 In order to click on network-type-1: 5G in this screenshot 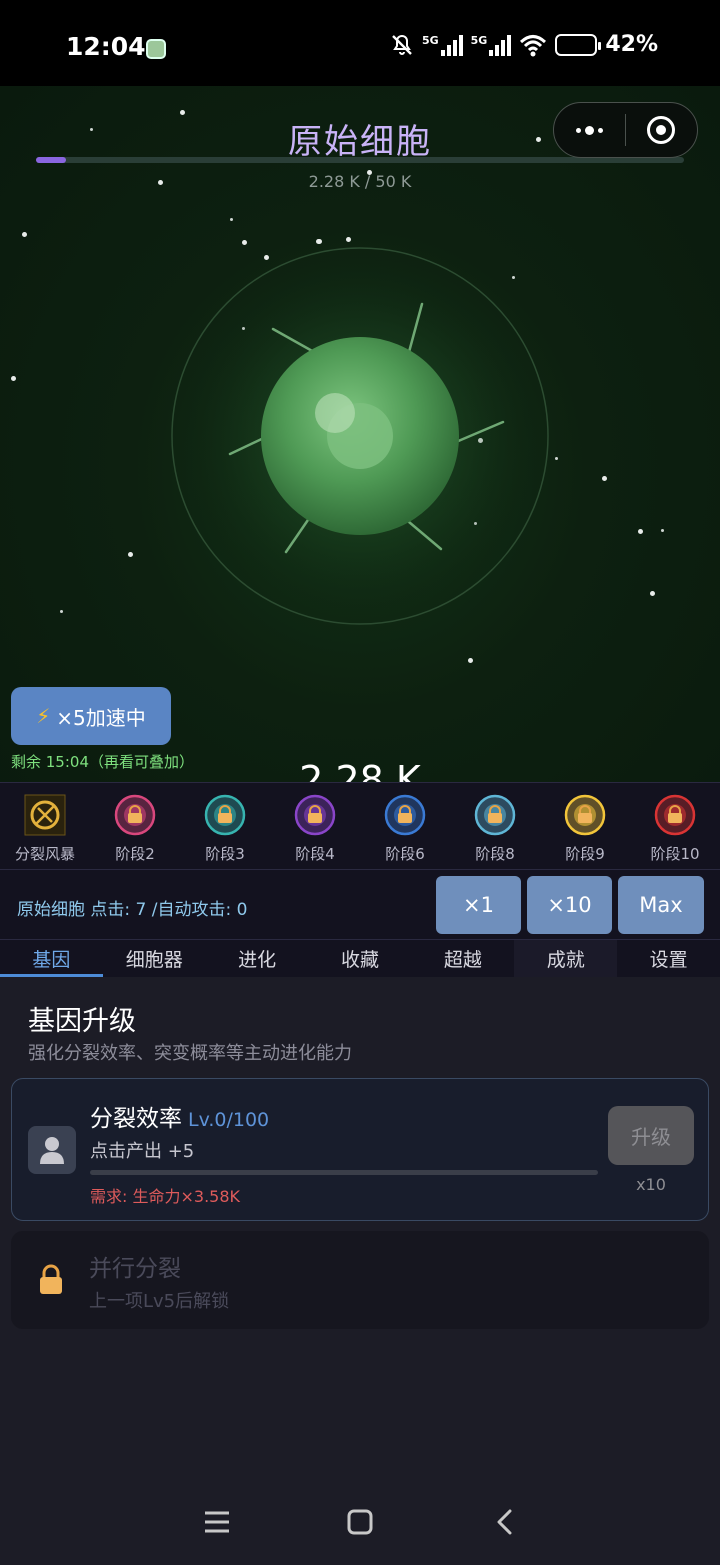, I will do `click(430, 40)`.